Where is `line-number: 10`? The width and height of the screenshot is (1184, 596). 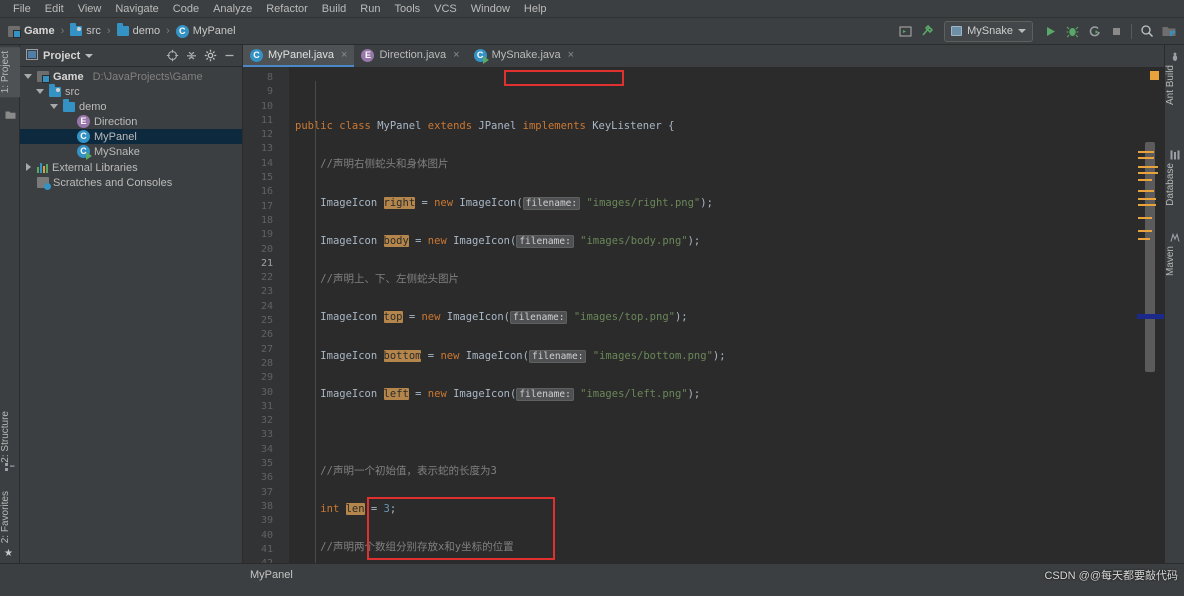
line-number: 10 is located at coordinates (266, 106).